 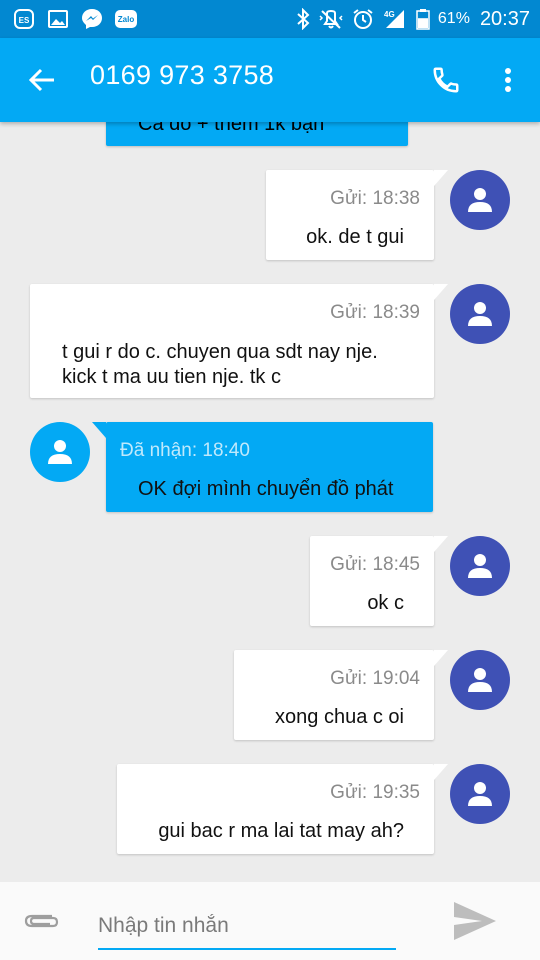 I want to click on notification-icons: ES Zalo, so click(x=75, y=19).